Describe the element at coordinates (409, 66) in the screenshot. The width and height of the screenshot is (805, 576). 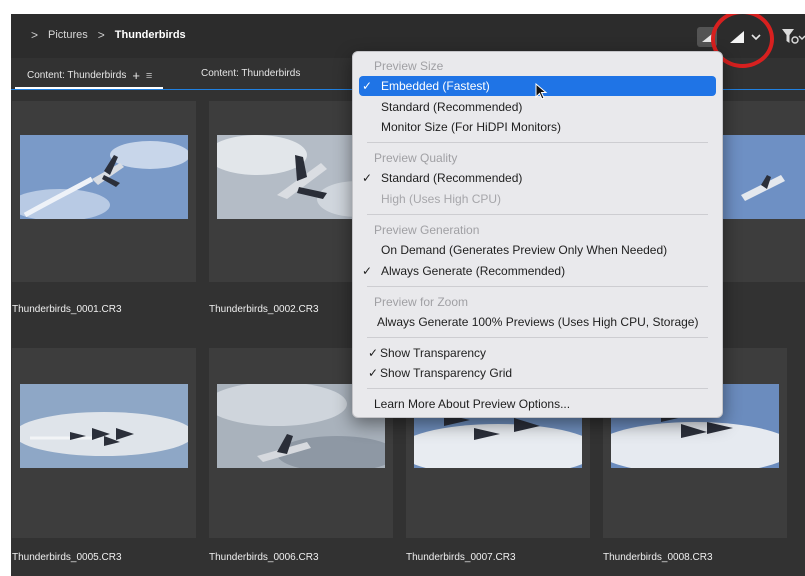
I see `menu-header-preview-size: Preview Size` at that location.